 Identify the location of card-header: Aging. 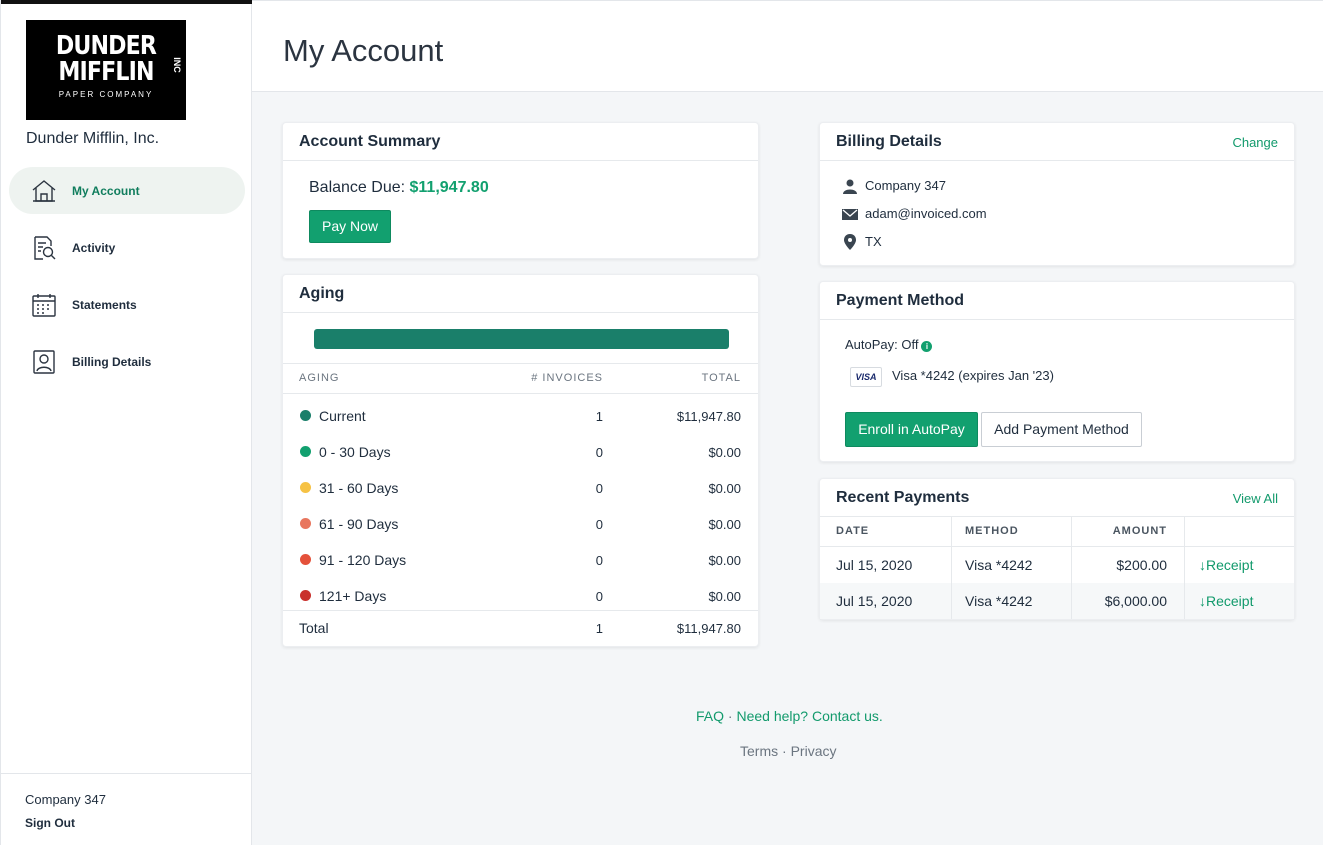
(520, 294).